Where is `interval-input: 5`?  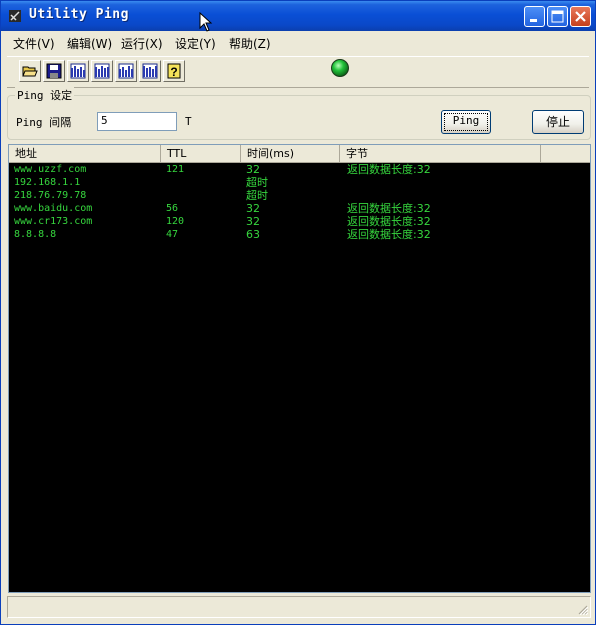
interval-input: 5 is located at coordinates (137, 121).